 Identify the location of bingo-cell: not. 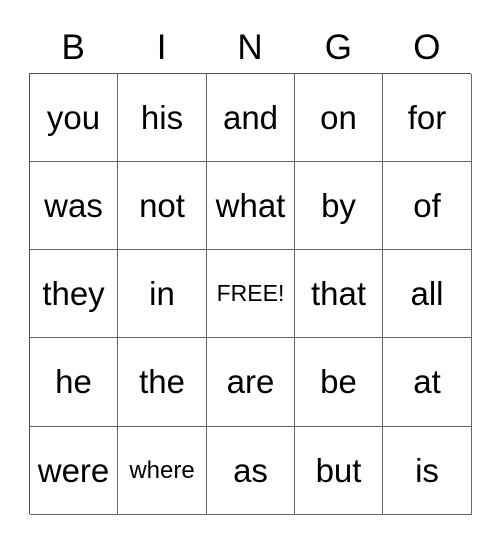
(162, 206).